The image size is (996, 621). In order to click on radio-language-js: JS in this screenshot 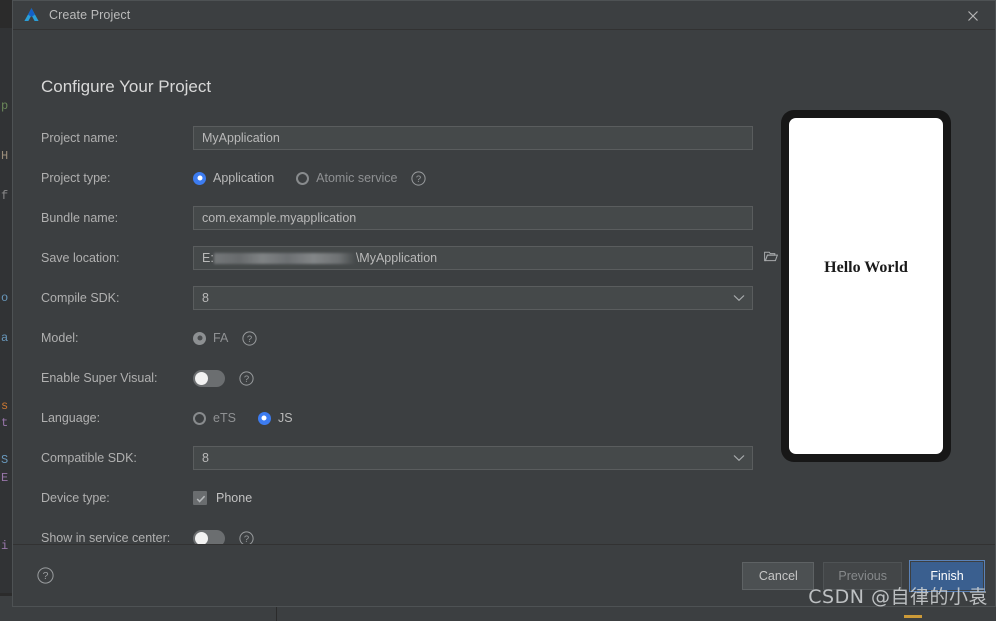, I will do `click(275, 418)`.